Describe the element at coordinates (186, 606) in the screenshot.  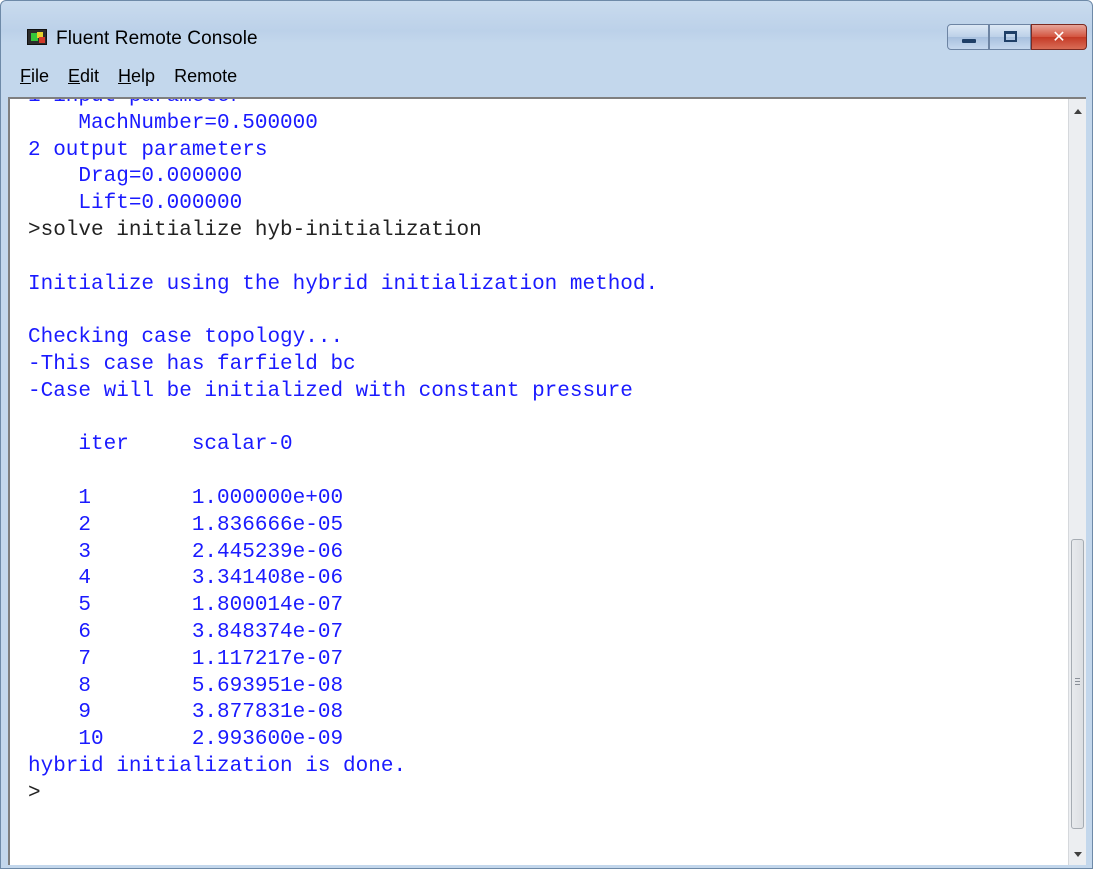
I see `console-line: 5 1.800014e-07` at that location.